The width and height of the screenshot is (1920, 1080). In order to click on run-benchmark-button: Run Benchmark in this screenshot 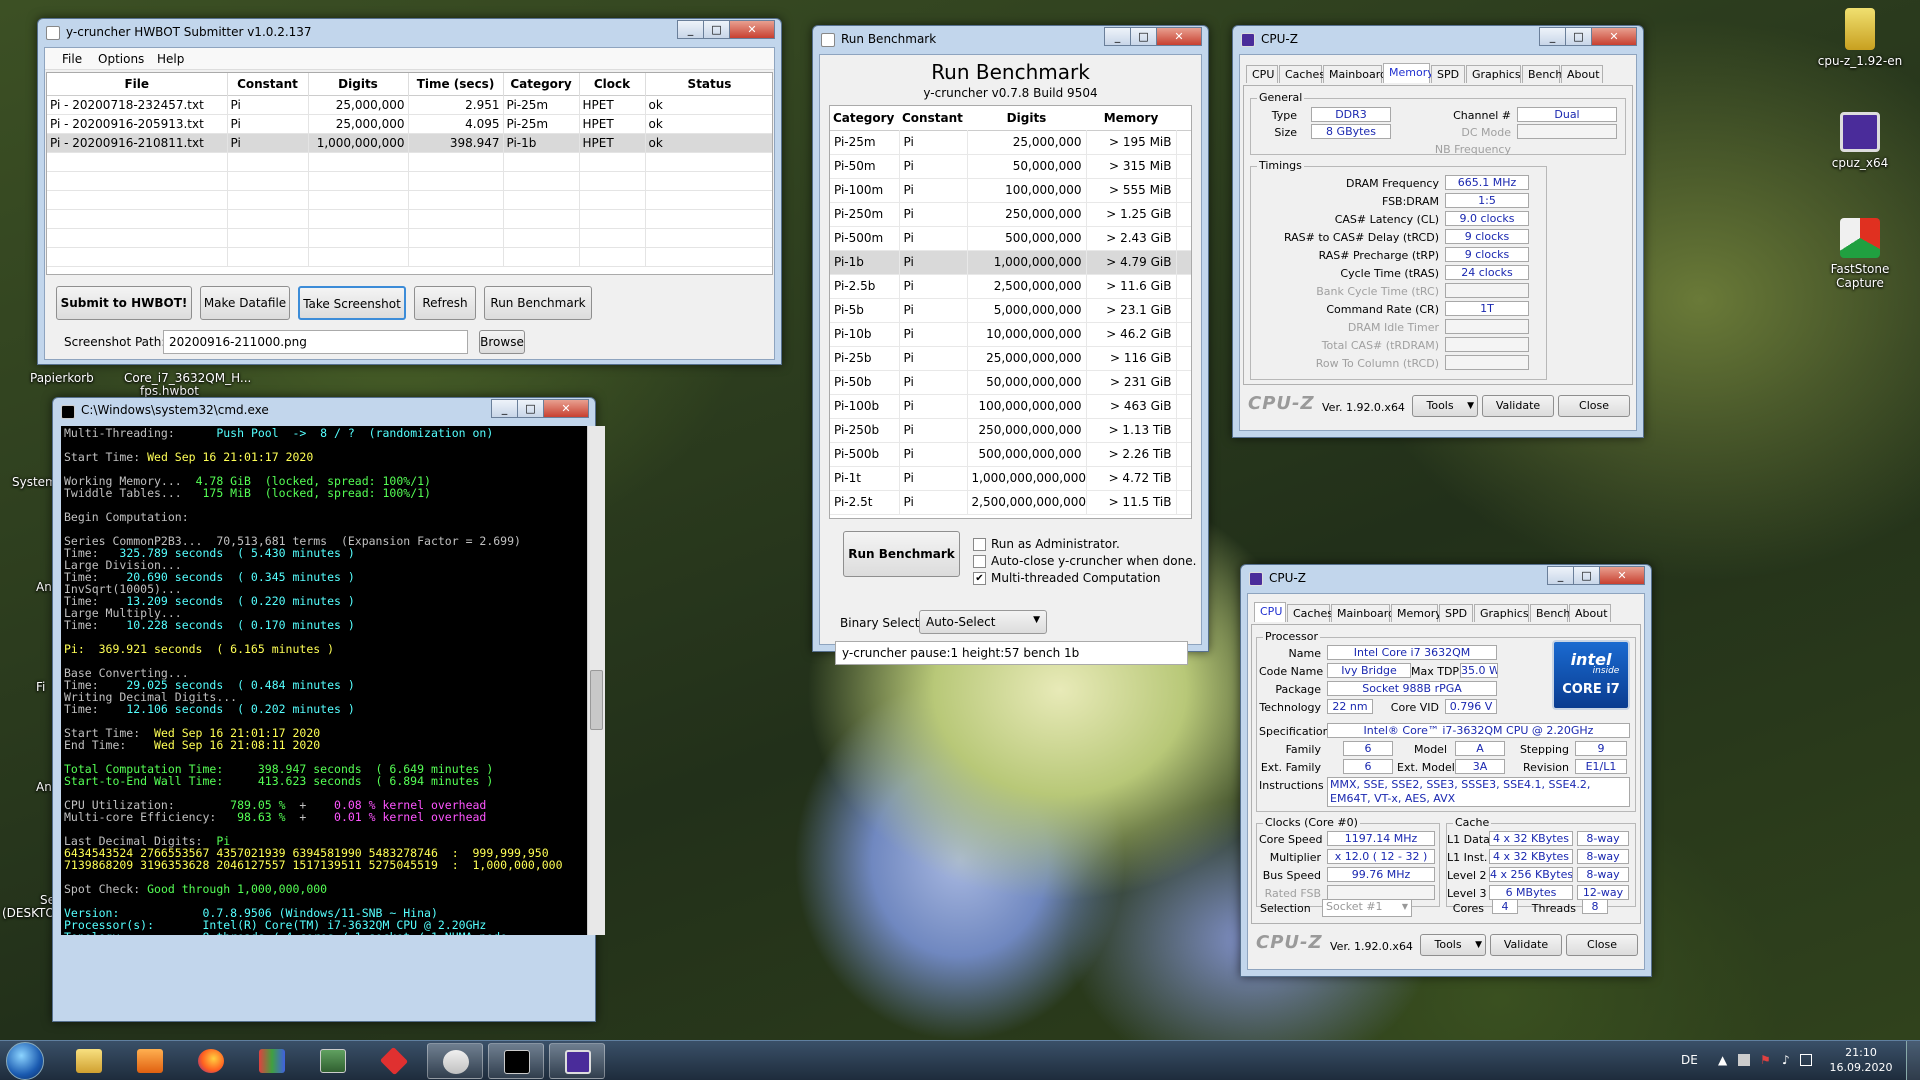, I will do `click(901, 554)`.